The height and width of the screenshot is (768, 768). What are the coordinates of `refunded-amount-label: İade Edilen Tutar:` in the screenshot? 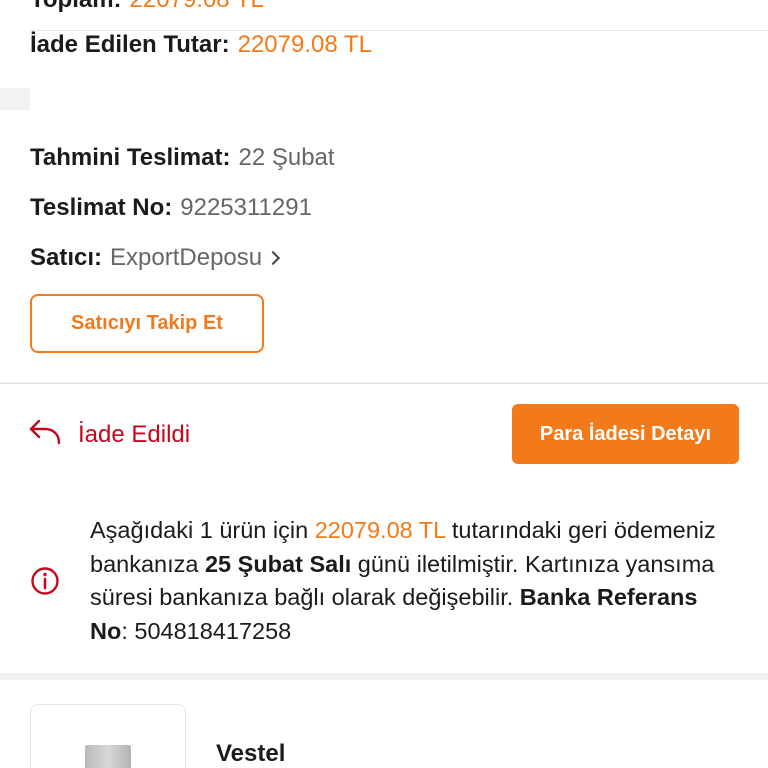 It's located at (130, 44).